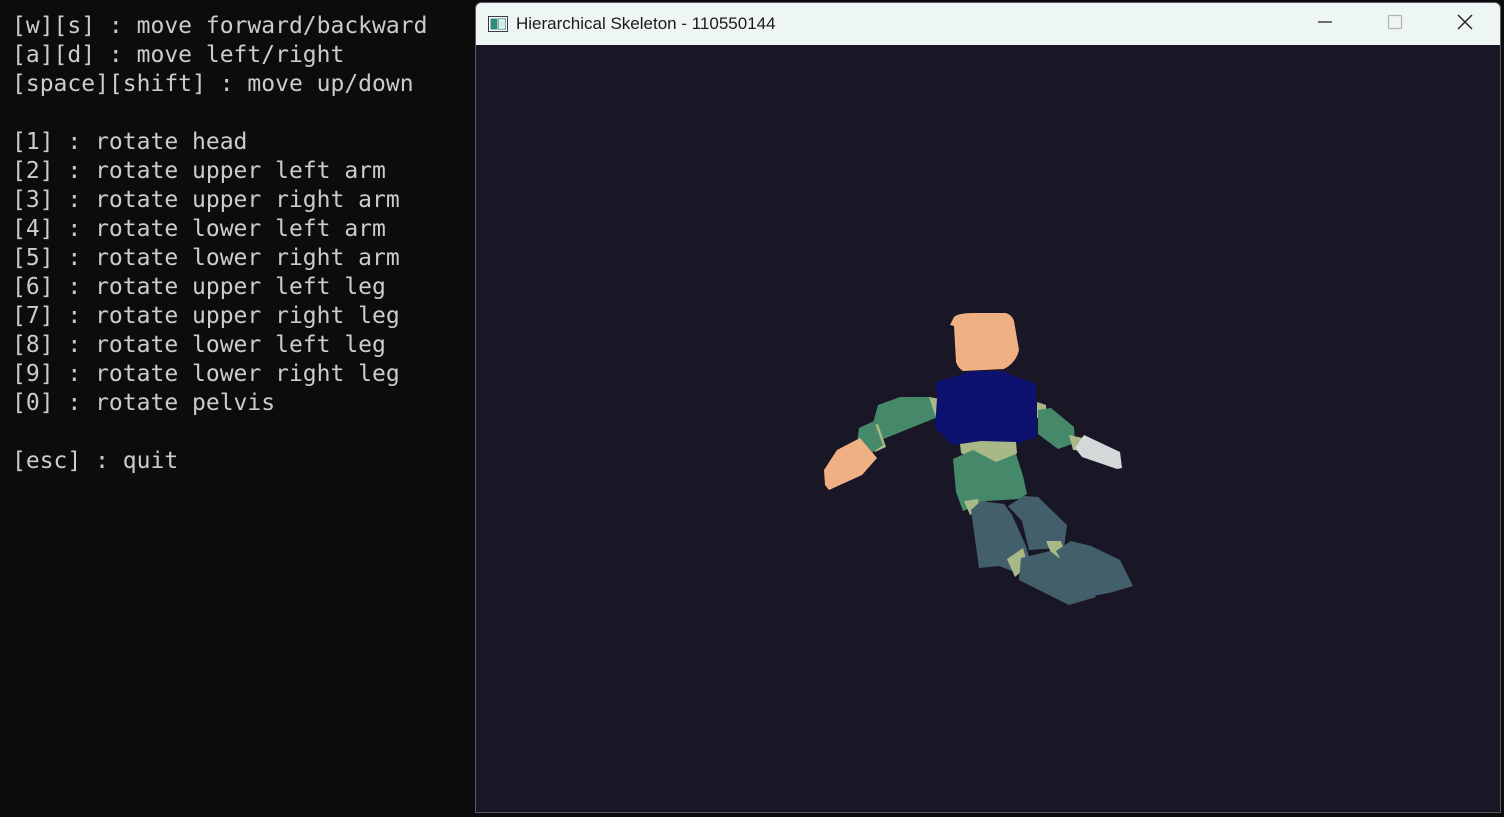 The image size is (1504, 817). What do you see at coordinates (220, 26) in the screenshot?
I see `console-line-move-forward: [w][s] : move forward/backward` at bounding box center [220, 26].